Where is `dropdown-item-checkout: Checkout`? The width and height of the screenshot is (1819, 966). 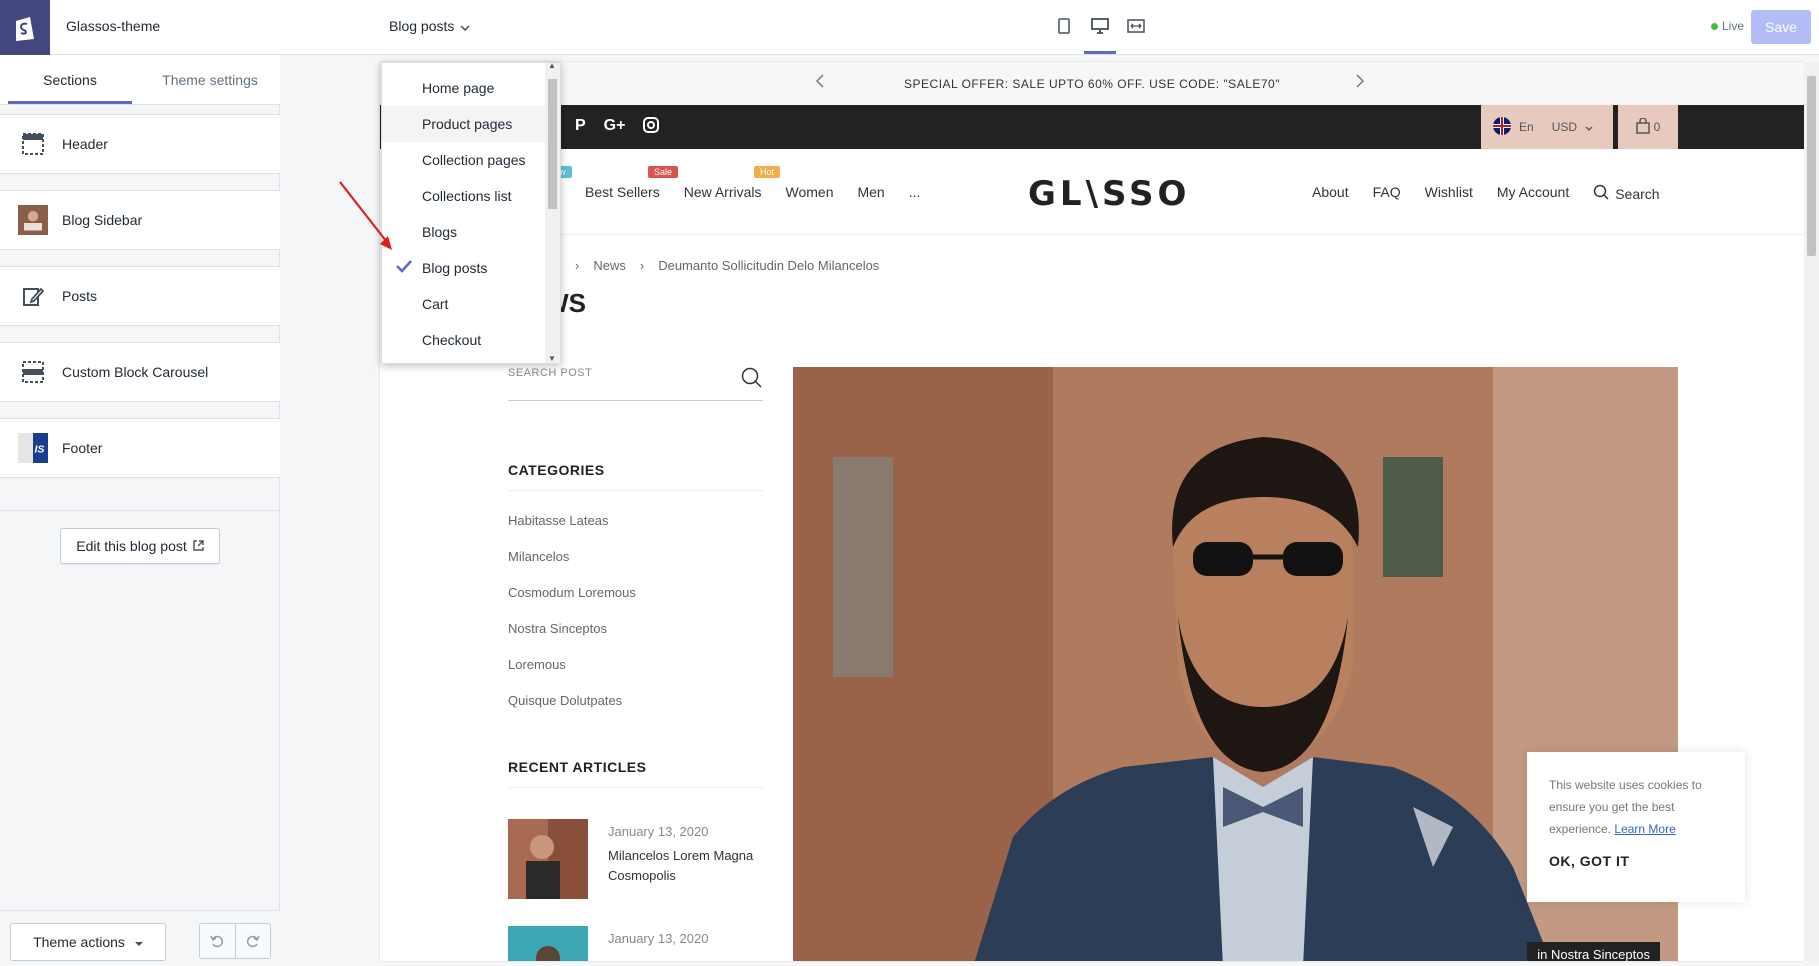 dropdown-item-checkout: Checkout is located at coordinates (464, 340).